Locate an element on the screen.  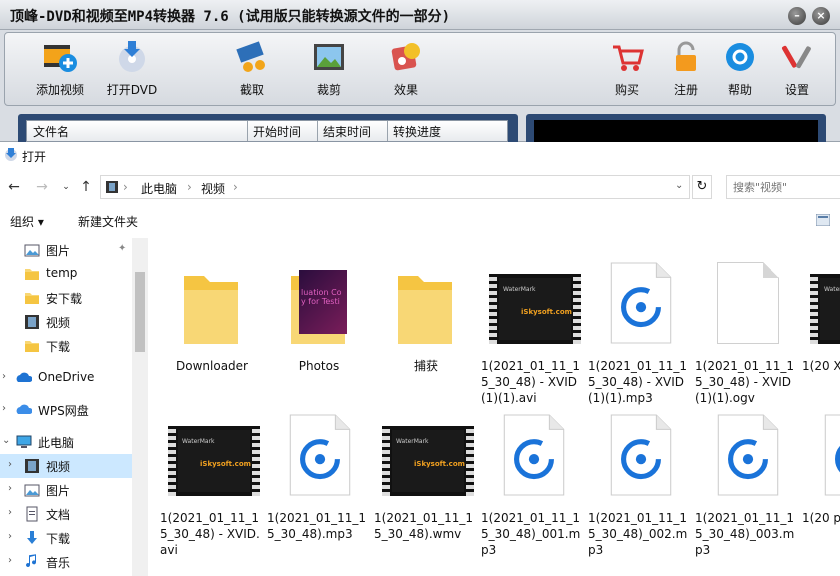
cart-icon is located at coordinates (628, 58).